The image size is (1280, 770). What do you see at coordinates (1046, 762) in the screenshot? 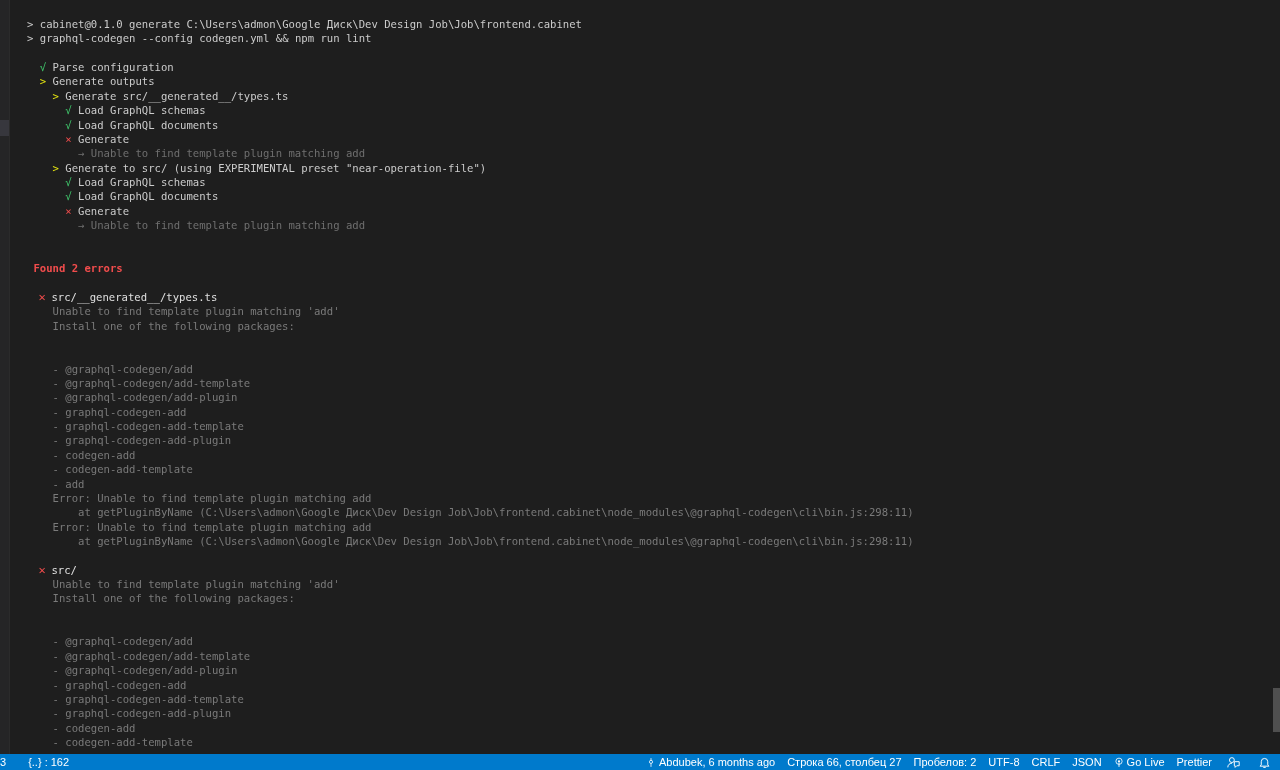
I see `status-item: CRLF` at bounding box center [1046, 762].